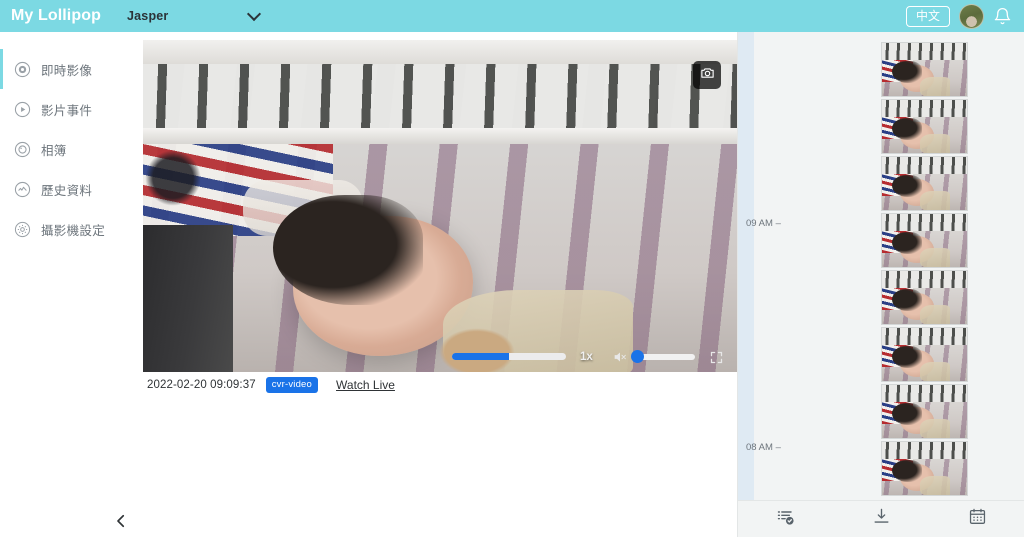 The image size is (1024, 537). Describe the element at coordinates (440, 356) in the screenshot. I see `video-controls: 1x` at that location.